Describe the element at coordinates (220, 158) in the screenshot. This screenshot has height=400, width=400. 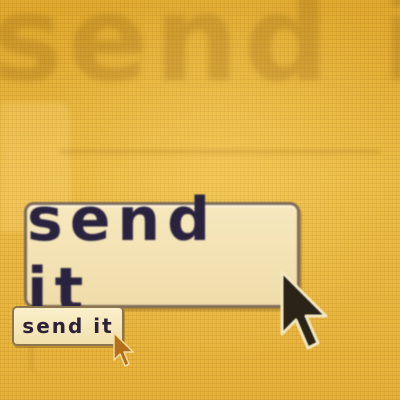
I see `blurred-divider` at that location.